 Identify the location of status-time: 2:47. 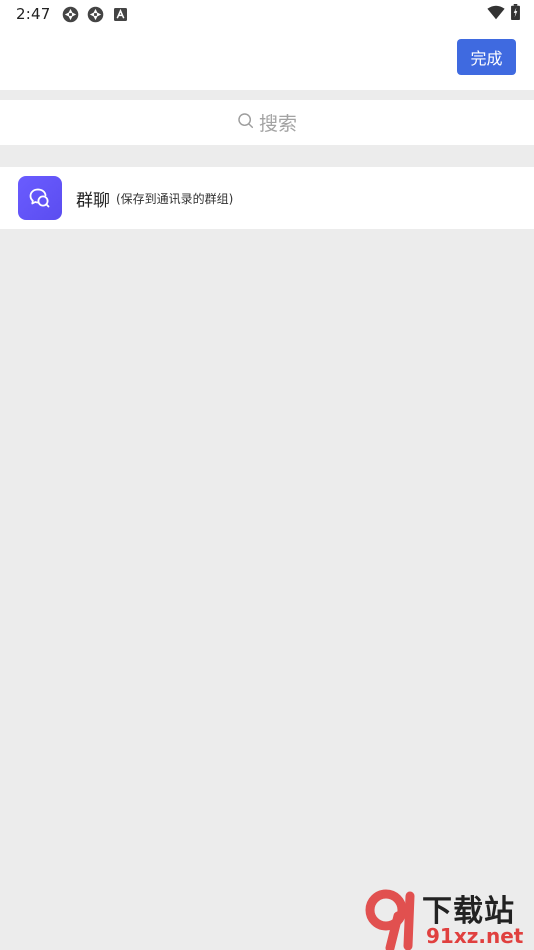
(33, 14).